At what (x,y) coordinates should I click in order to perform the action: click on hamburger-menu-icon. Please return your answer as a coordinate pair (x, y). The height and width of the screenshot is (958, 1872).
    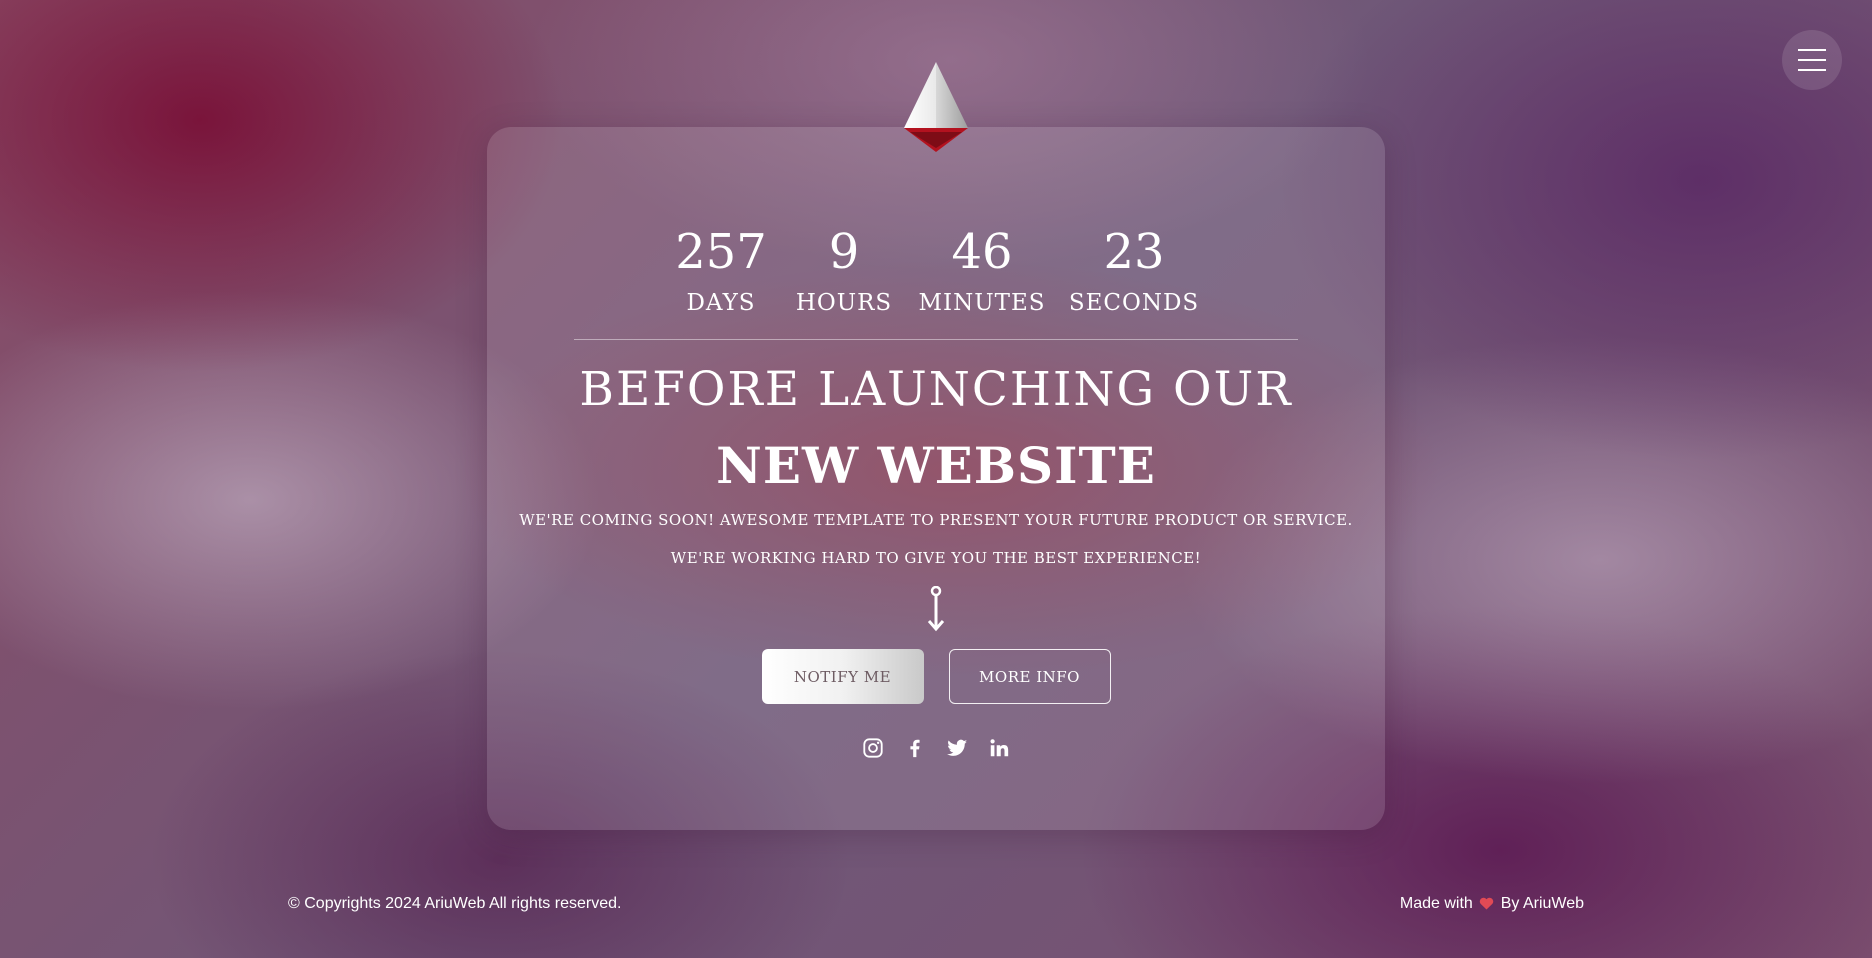
    Looking at the image, I should click on (1812, 60).